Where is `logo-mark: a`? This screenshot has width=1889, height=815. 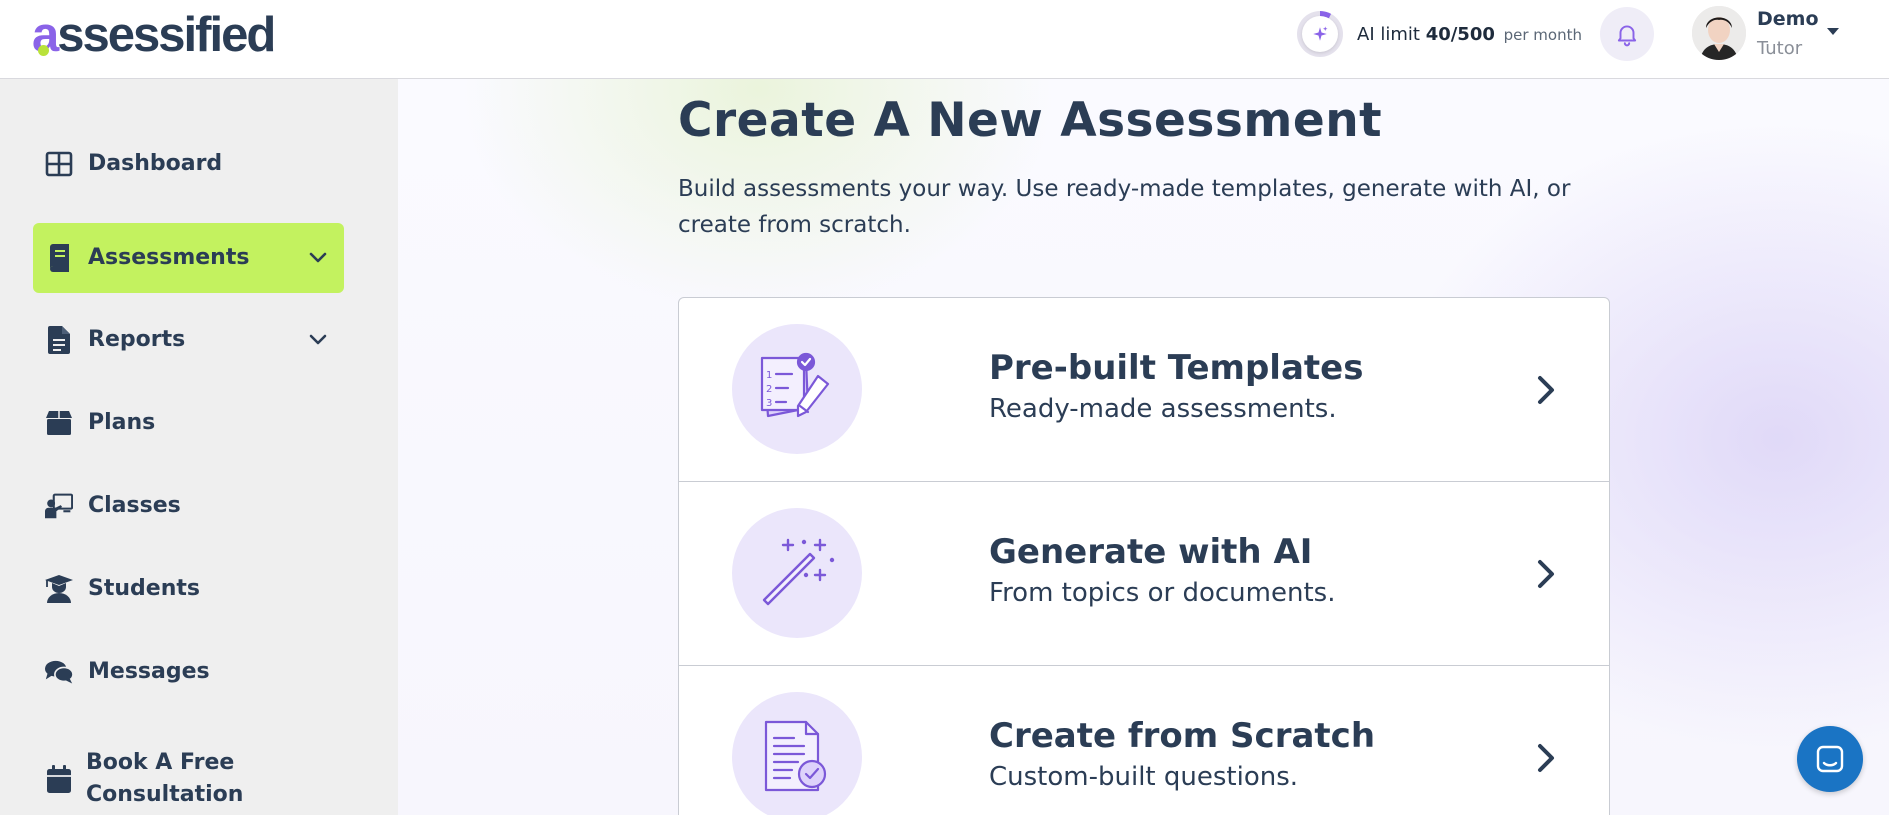
logo-mark: a is located at coordinates (45, 35).